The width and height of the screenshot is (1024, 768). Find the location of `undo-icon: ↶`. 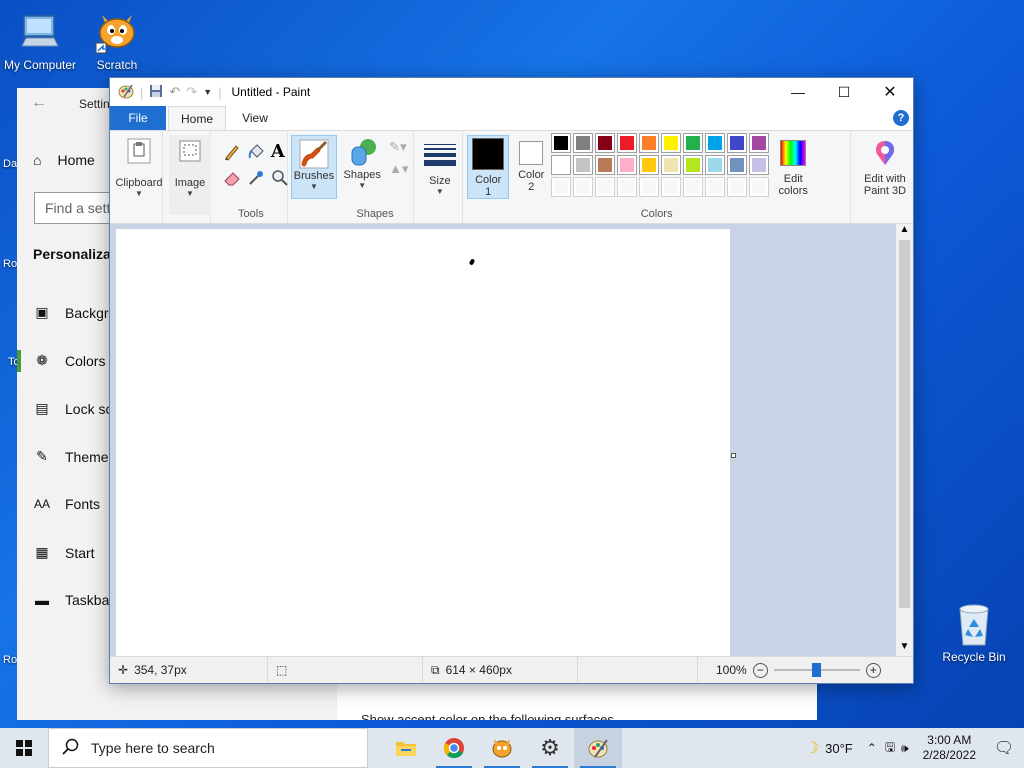

undo-icon: ↶ is located at coordinates (174, 92).